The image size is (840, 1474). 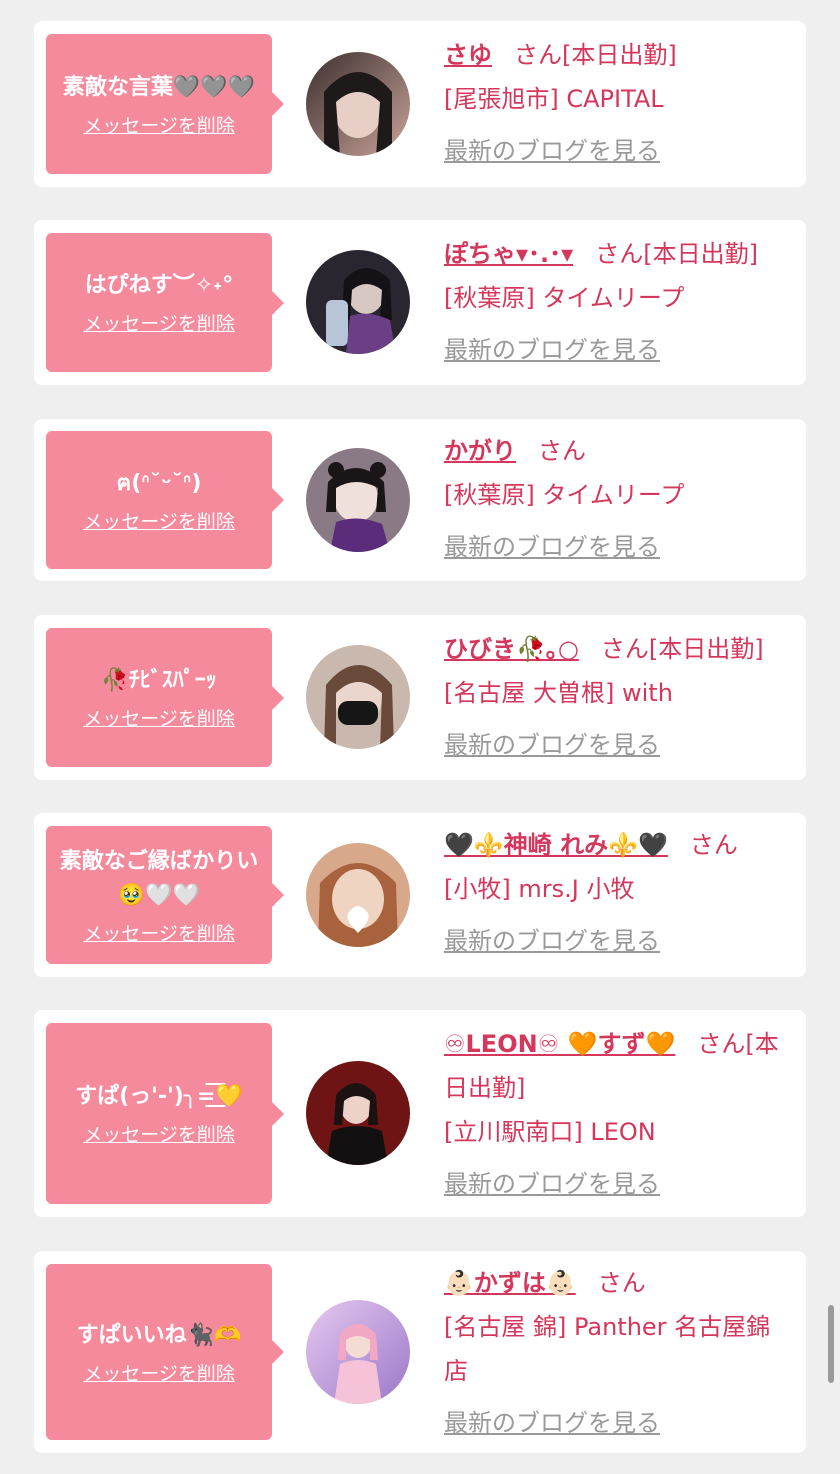 What do you see at coordinates (607, 1349) in the screenshot?
I see `shop-name: [名古屋 錦] Panther 名古屋錦店` at bounding box center [607, 1349].